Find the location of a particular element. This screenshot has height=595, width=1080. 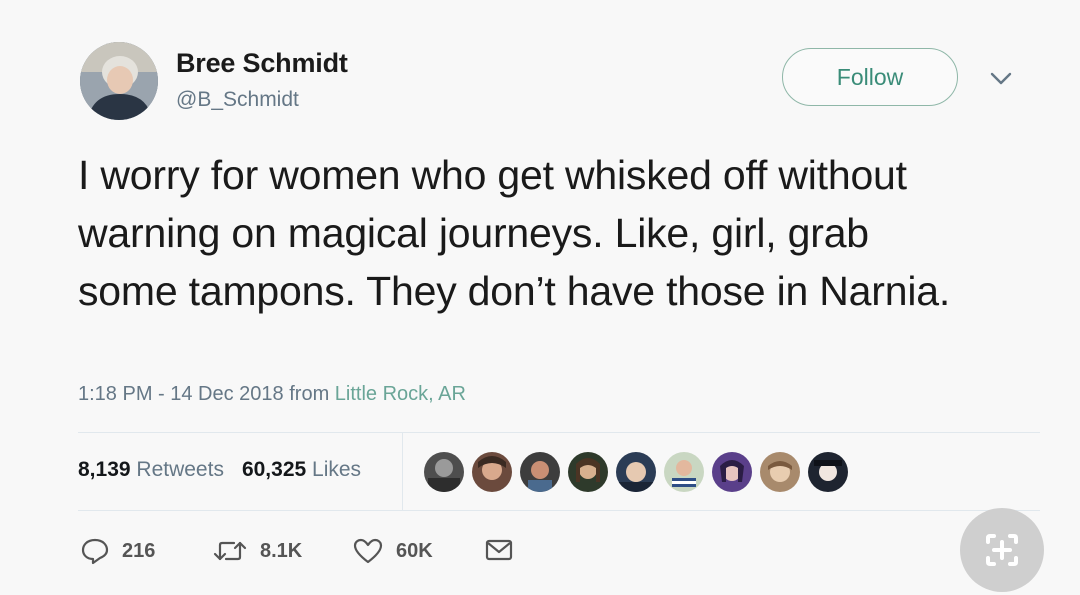

watermark-badge is located at coordinates (1002, 550).